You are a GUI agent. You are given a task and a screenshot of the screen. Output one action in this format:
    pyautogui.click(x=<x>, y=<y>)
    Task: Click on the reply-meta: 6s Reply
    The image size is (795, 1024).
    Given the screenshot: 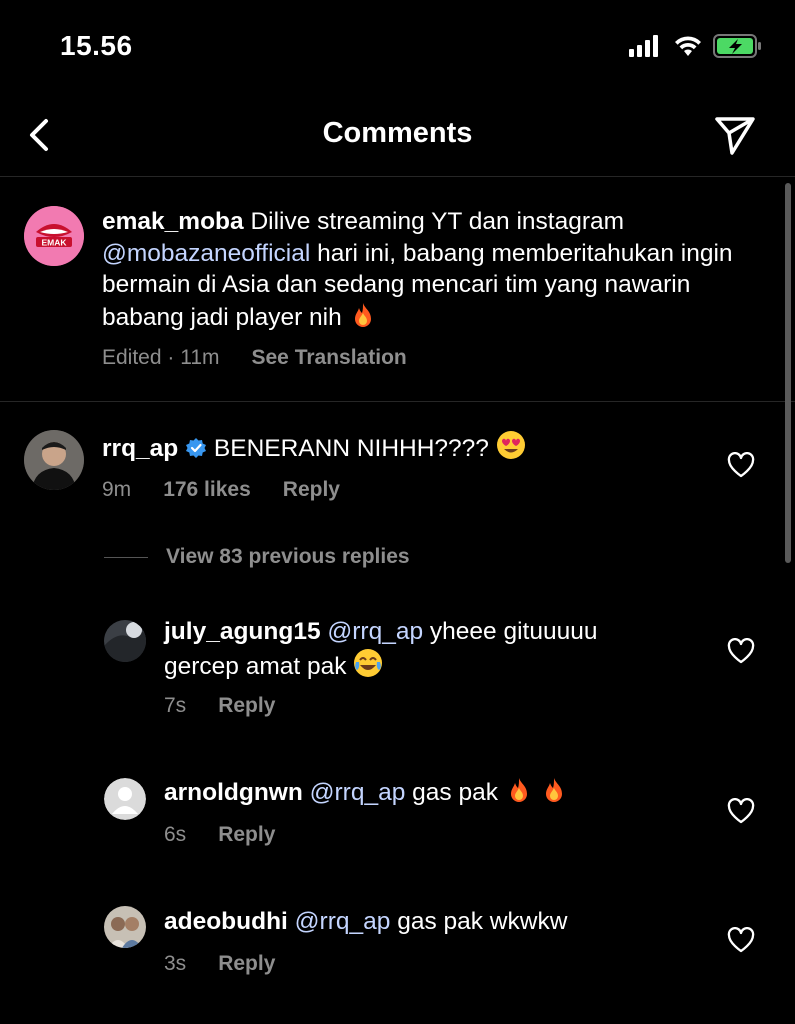 What is the action you would take?
    pyautogui.click(x=219, y=835)
    